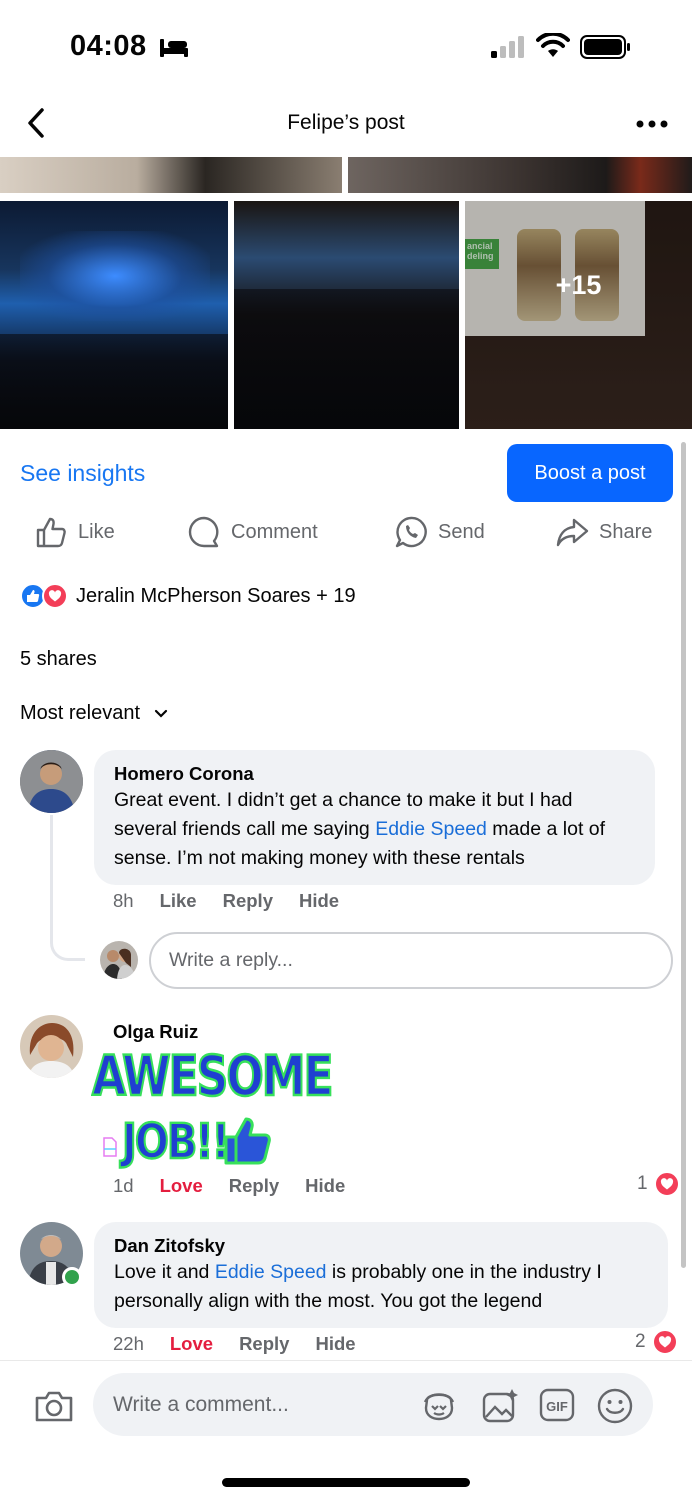  What do you see at coordinates (164, 1272) in the screenshot?
I see `comment-text-part: Love it and` at bounding box center [164, 1272].